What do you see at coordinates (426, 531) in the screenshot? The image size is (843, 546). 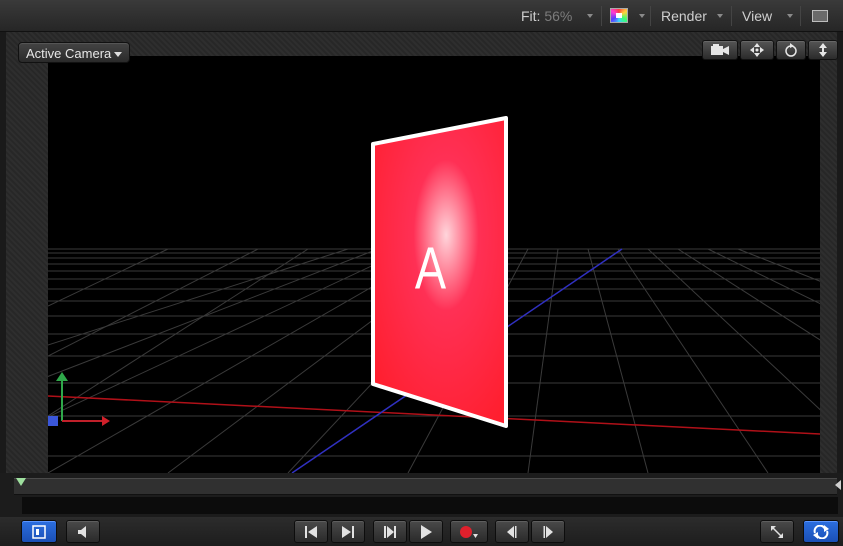 I see `play-icon` at bounding box center [426, 531].